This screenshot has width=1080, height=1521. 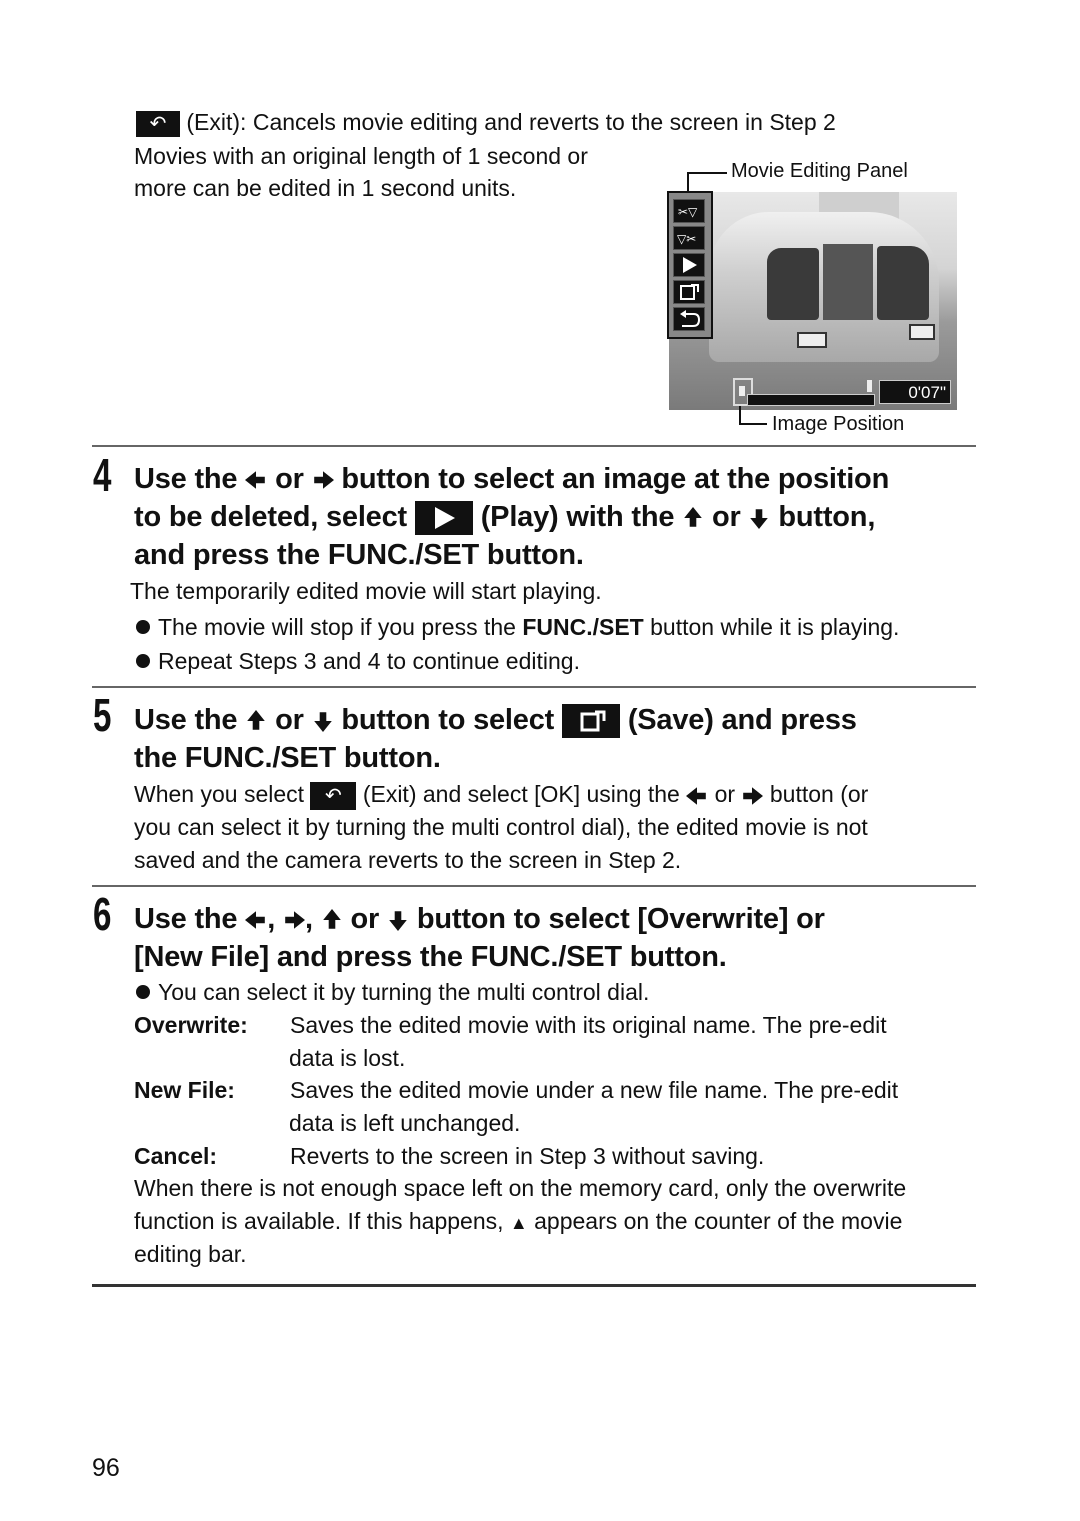 I want to click on heading-text: to be deleted, select, so click(x=270, y=517).